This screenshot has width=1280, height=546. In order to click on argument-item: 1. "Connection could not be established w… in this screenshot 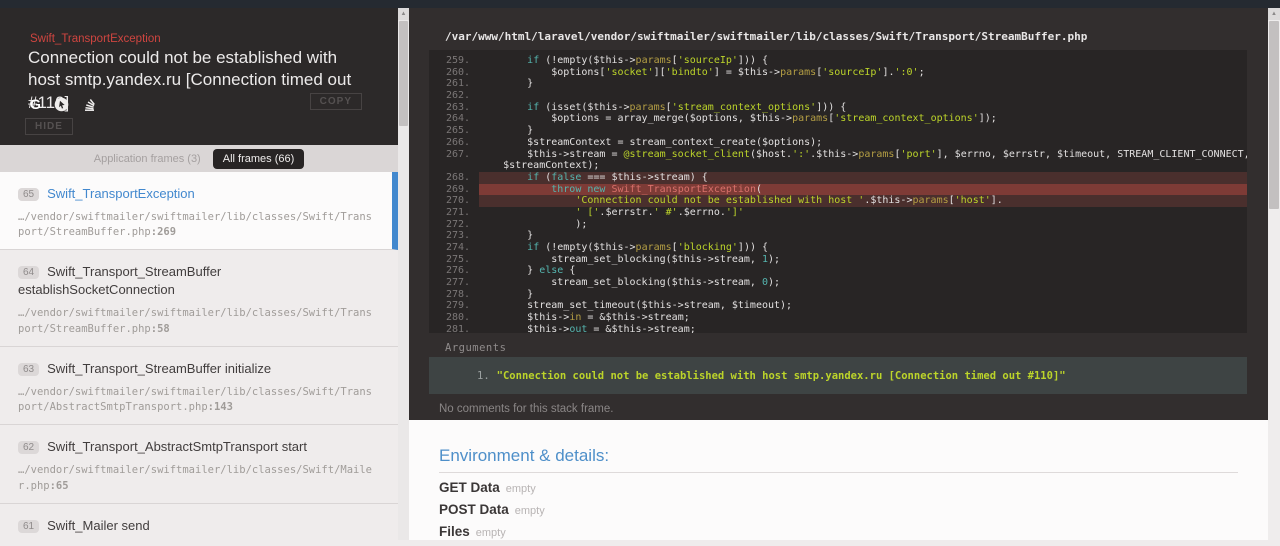, I will do `click(771, 375)`.